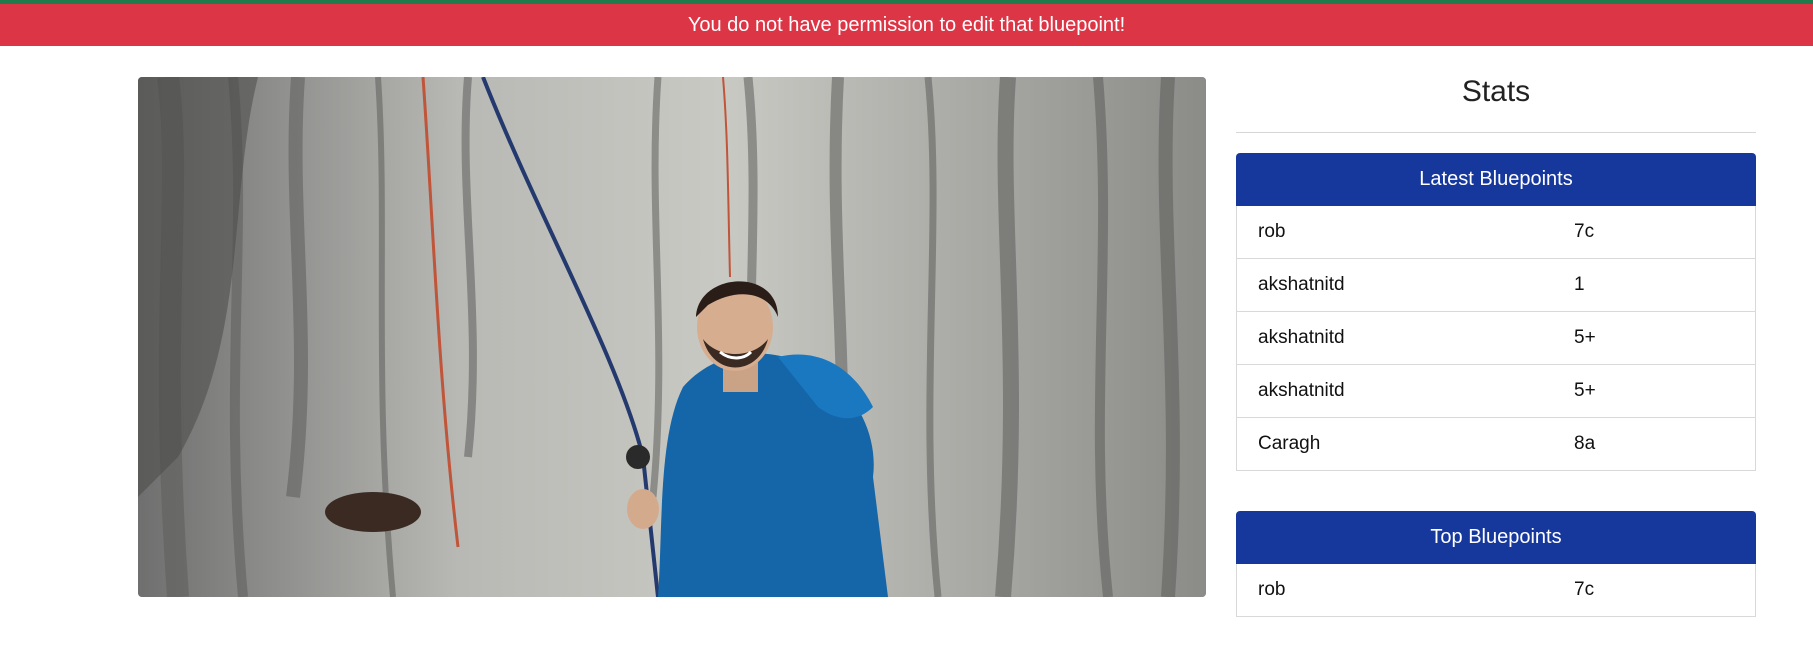 The width and height of the screenshot is (1813, 657). What do you see at coordinates (1289, 443) in the screenshot?
I see `climber-name: Caragh` at bounding box center [1289, 443].